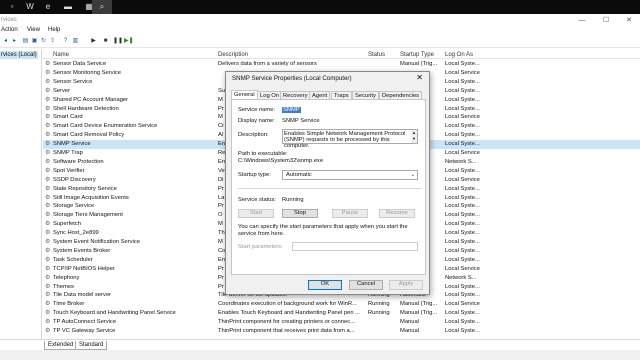  I want to click on cell-name: Smart Card Device Enumeration Service, so click(105, 126).